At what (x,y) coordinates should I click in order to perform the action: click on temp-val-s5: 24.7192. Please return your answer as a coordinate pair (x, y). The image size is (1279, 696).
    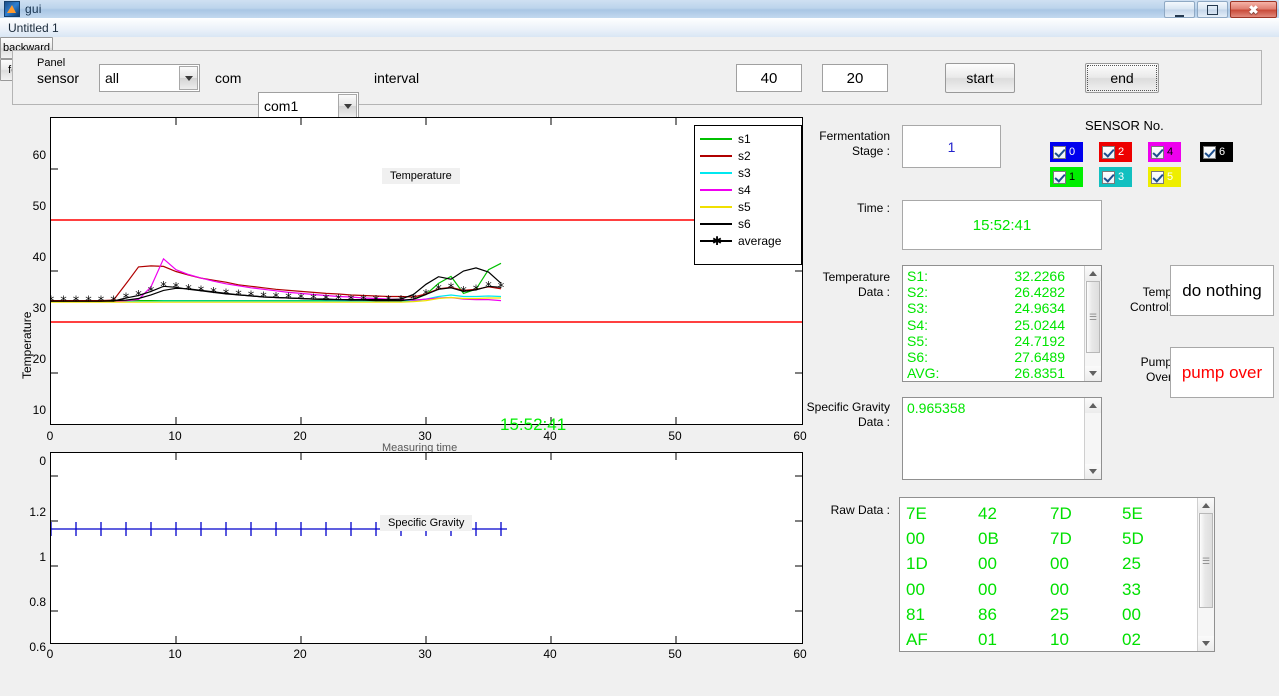
    Looking at the image, I should click on (1039, 340).